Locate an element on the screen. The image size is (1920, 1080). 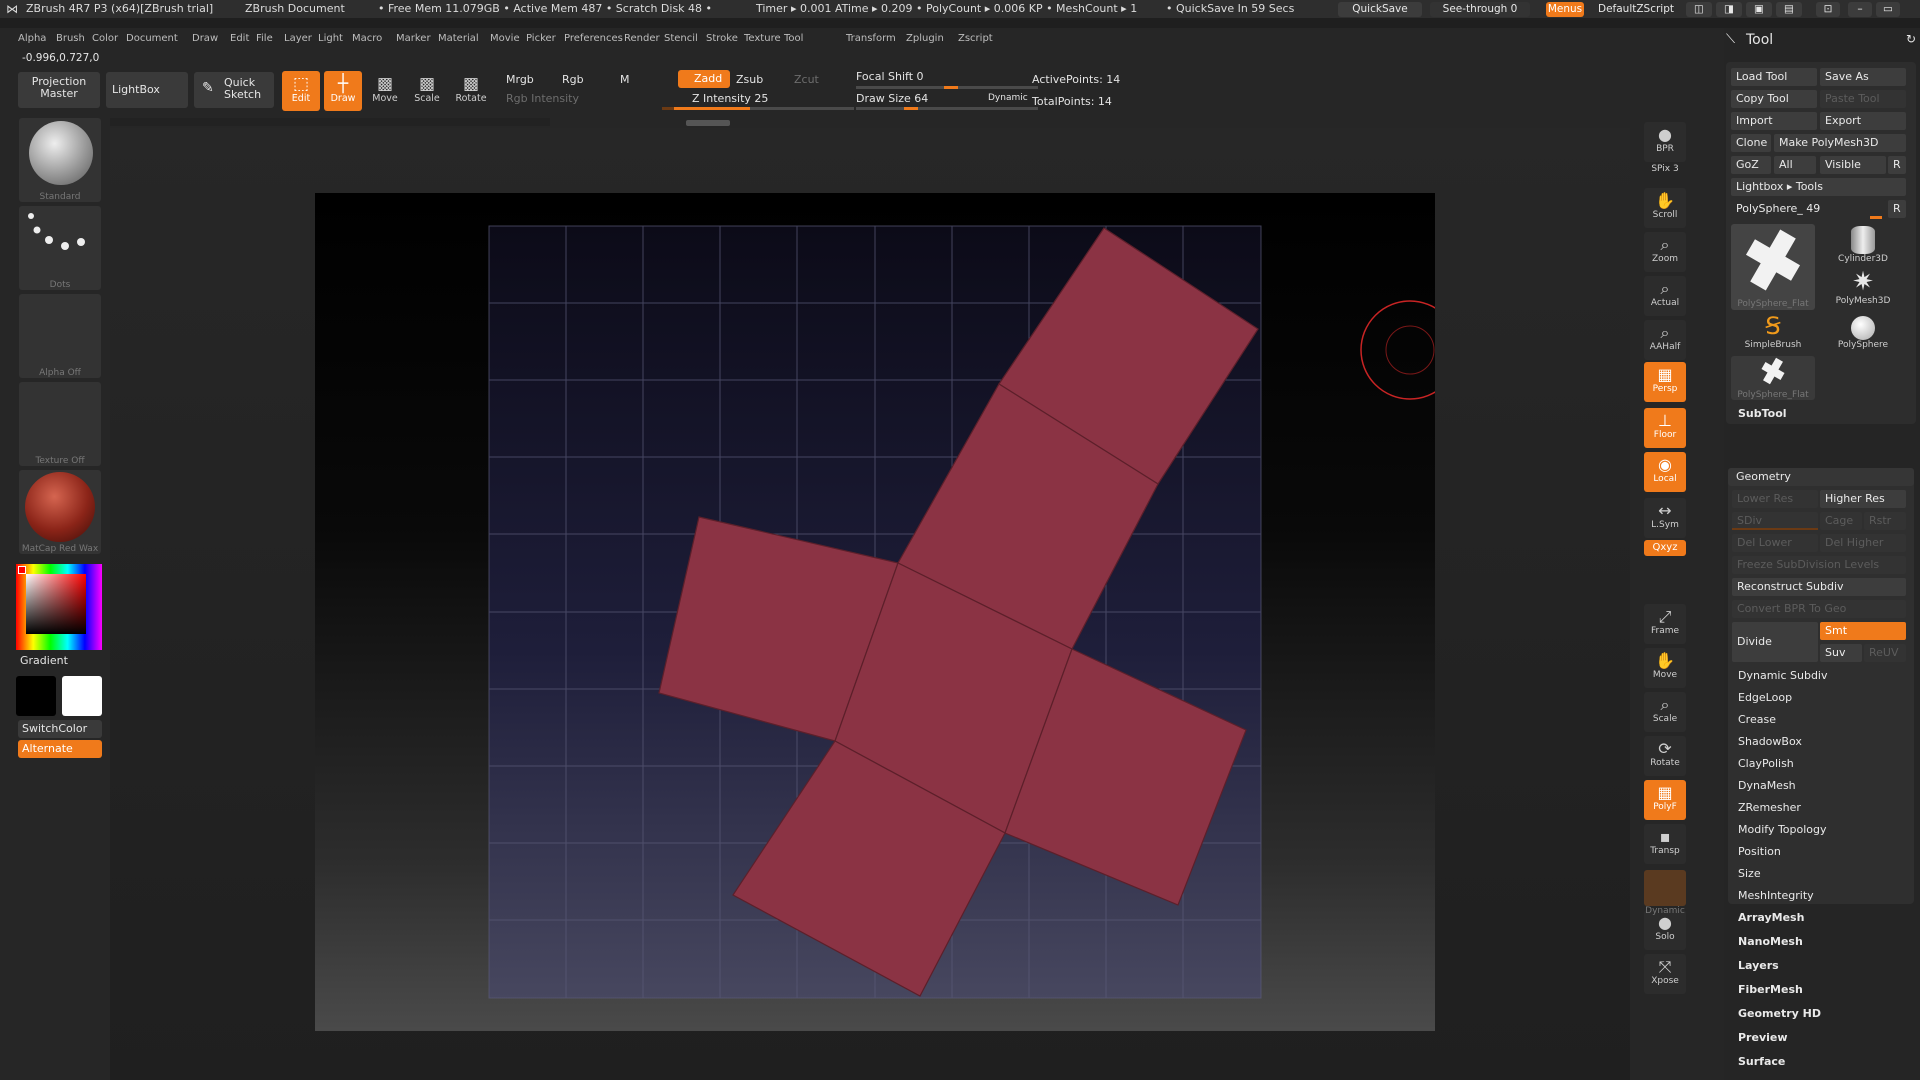
menu-render: Render is located at coordinates (642, 38).